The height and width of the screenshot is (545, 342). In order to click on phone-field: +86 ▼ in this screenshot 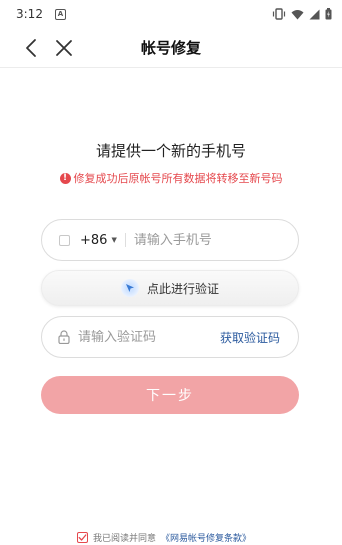, I will do `click(170, 240)`.